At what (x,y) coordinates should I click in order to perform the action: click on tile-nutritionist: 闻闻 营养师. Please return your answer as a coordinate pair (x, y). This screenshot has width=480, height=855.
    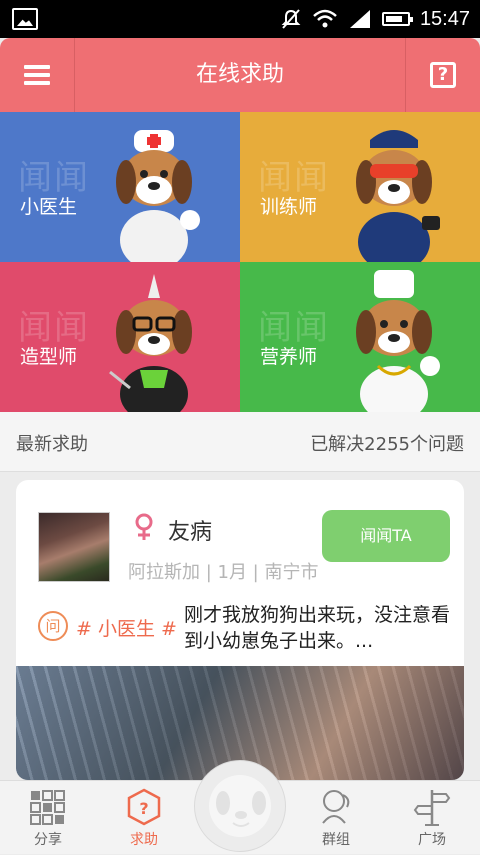
    Looking at the image, I should click on (360, 337).